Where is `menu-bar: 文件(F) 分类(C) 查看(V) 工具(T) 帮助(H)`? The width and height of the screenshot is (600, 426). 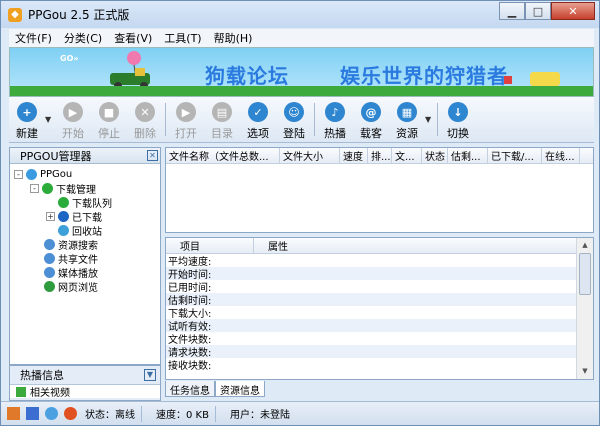
menu-bar: 文件(F) 分类(C) 查看(V) 工具(T) 帮助(H) is located at coordinates (301, 38).